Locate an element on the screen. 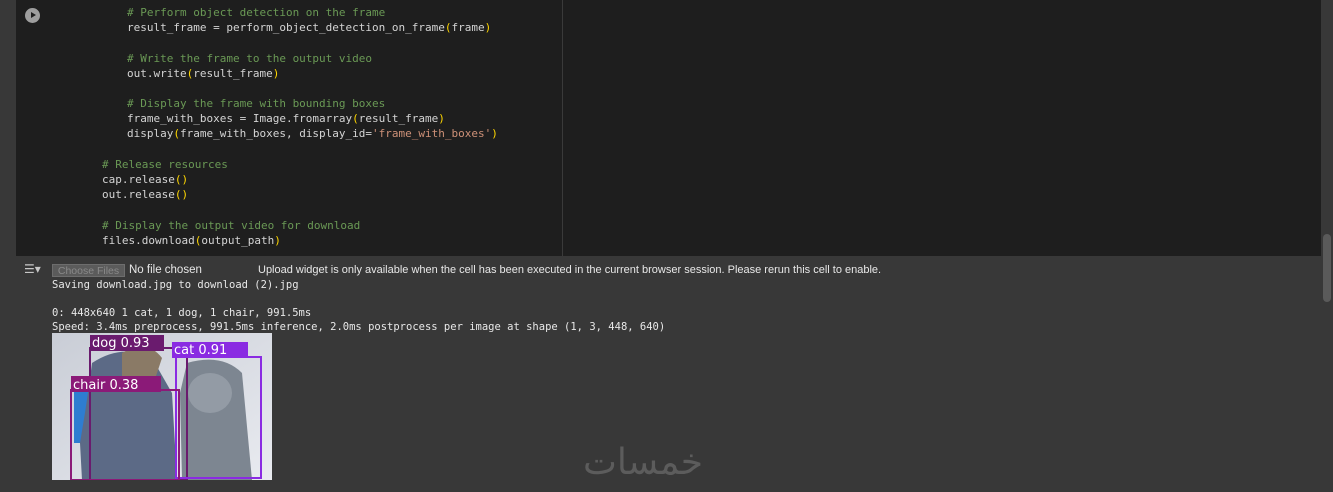 Image resolution: width=1333 pixels, height=492 pixels. code-token: output_path is located at coordinates (238, 240).